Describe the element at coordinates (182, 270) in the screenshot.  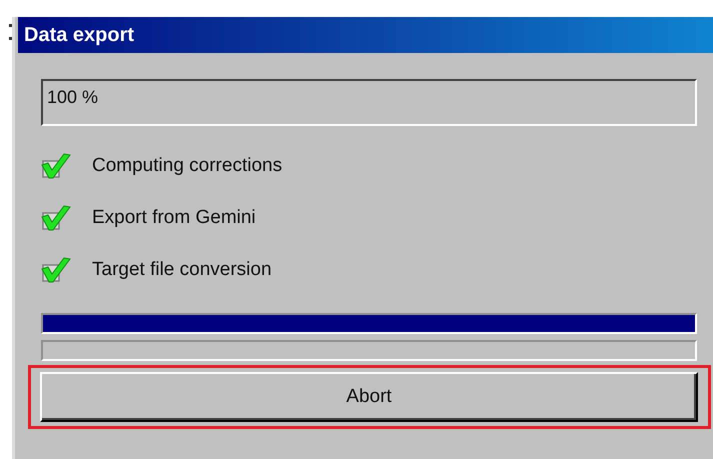
I see `step-label: Target file conversion` at that location.